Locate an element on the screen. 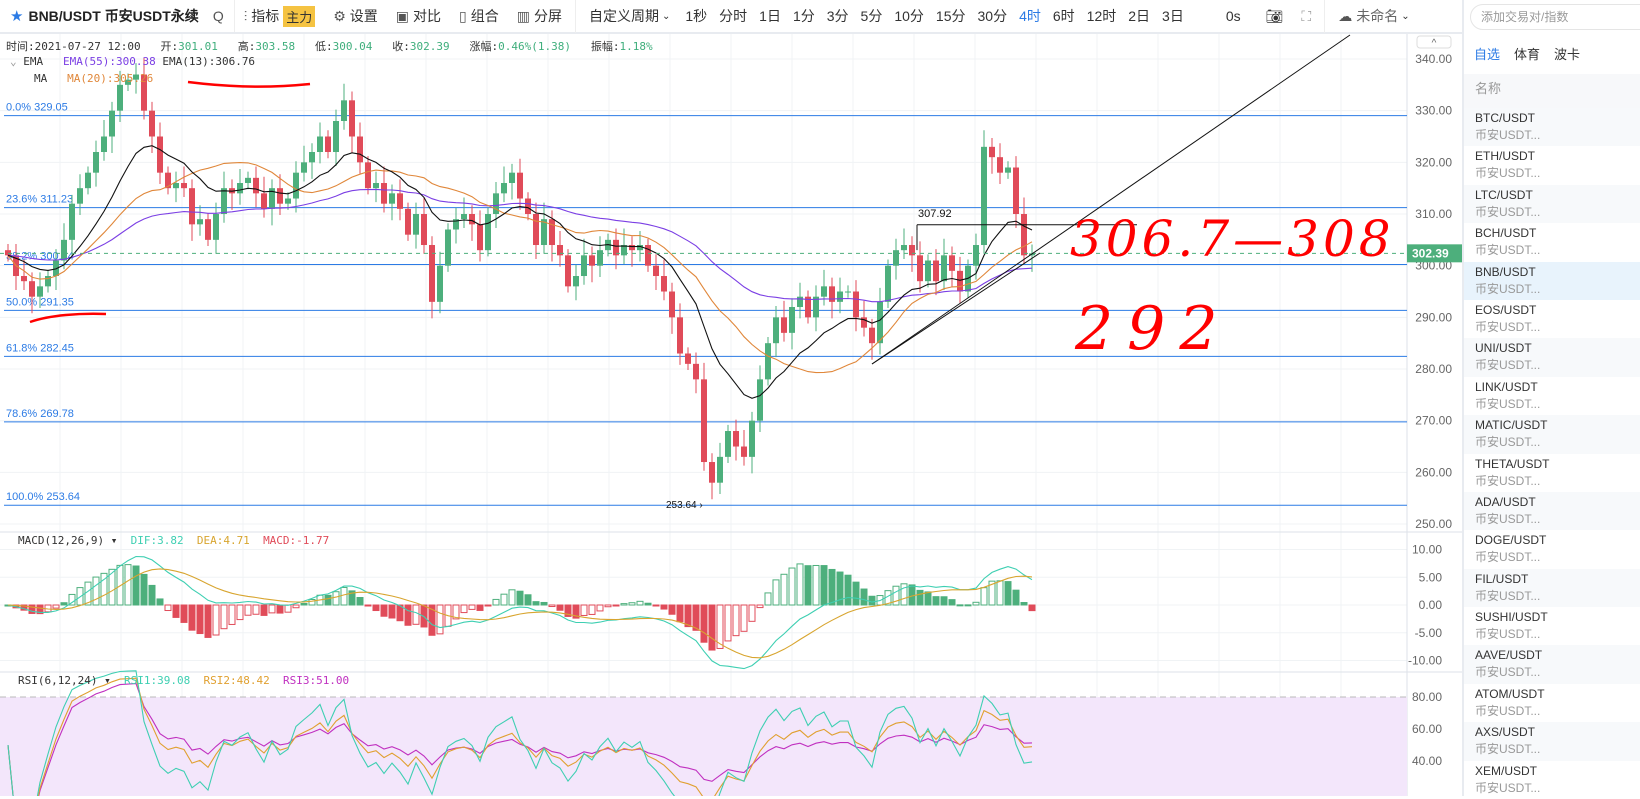  period-6: 10分 is located at coordinates (909, 16).